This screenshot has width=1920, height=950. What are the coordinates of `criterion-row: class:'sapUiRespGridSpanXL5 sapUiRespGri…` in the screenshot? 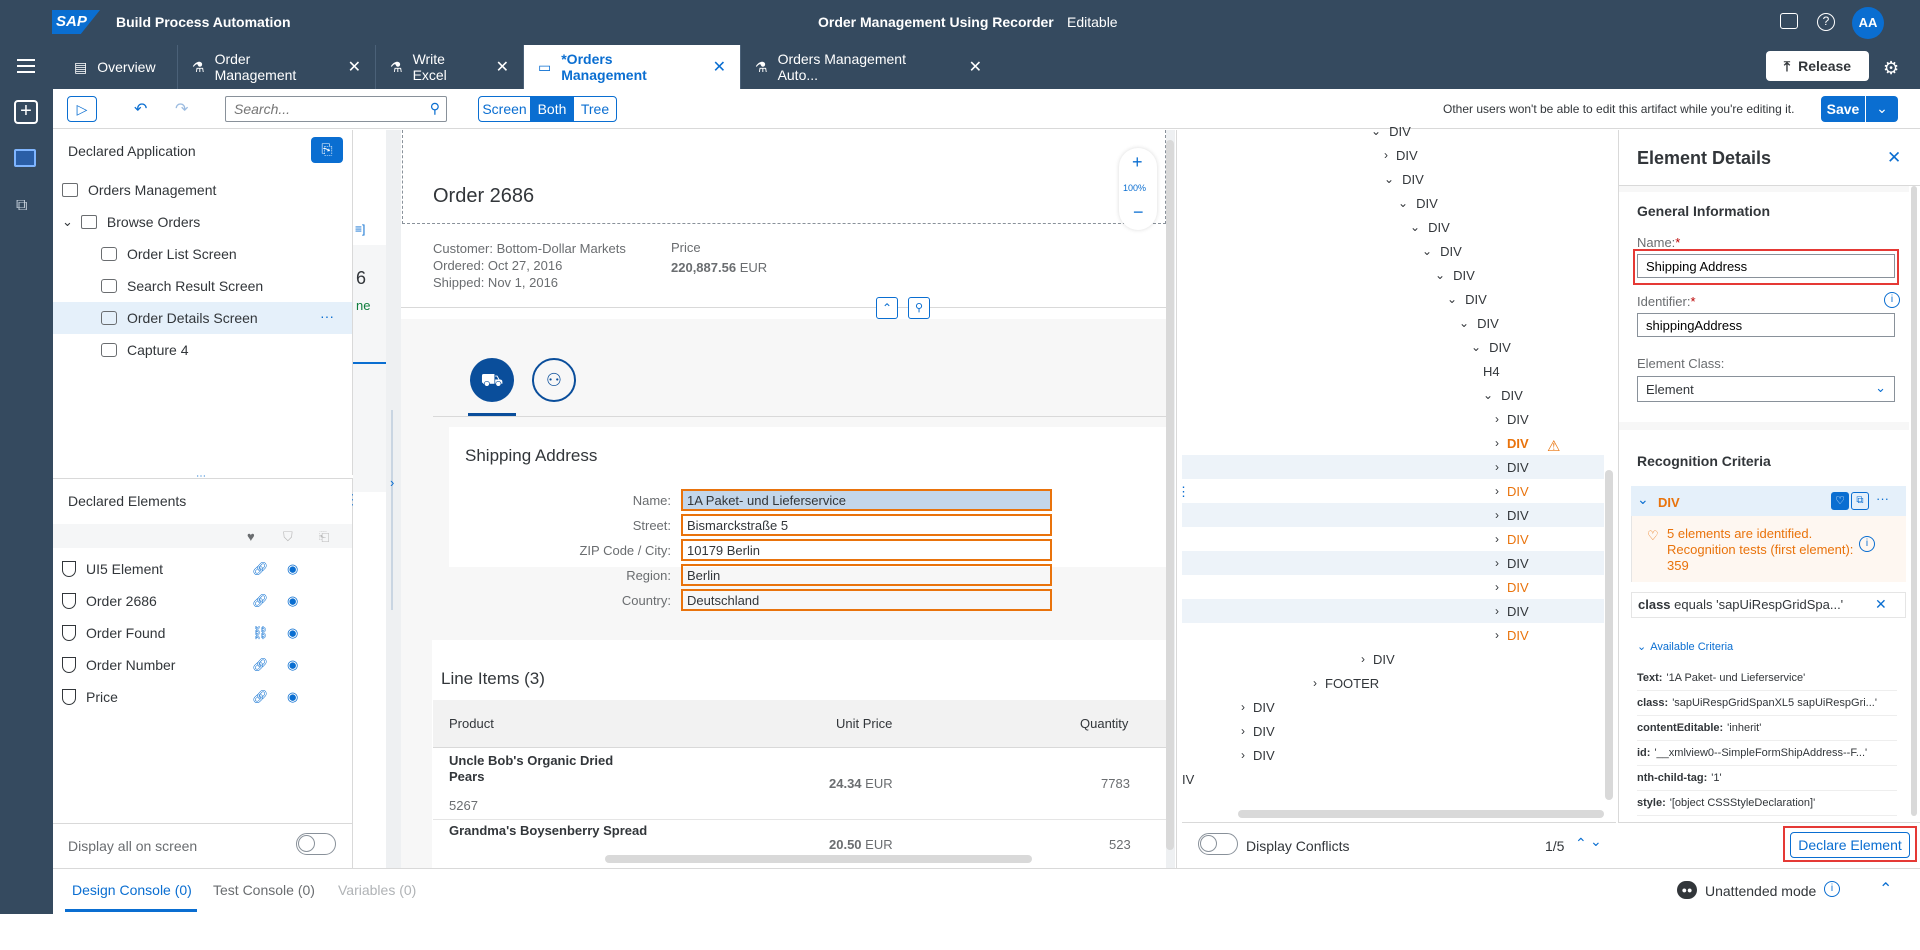 It's located at (1767, 703).